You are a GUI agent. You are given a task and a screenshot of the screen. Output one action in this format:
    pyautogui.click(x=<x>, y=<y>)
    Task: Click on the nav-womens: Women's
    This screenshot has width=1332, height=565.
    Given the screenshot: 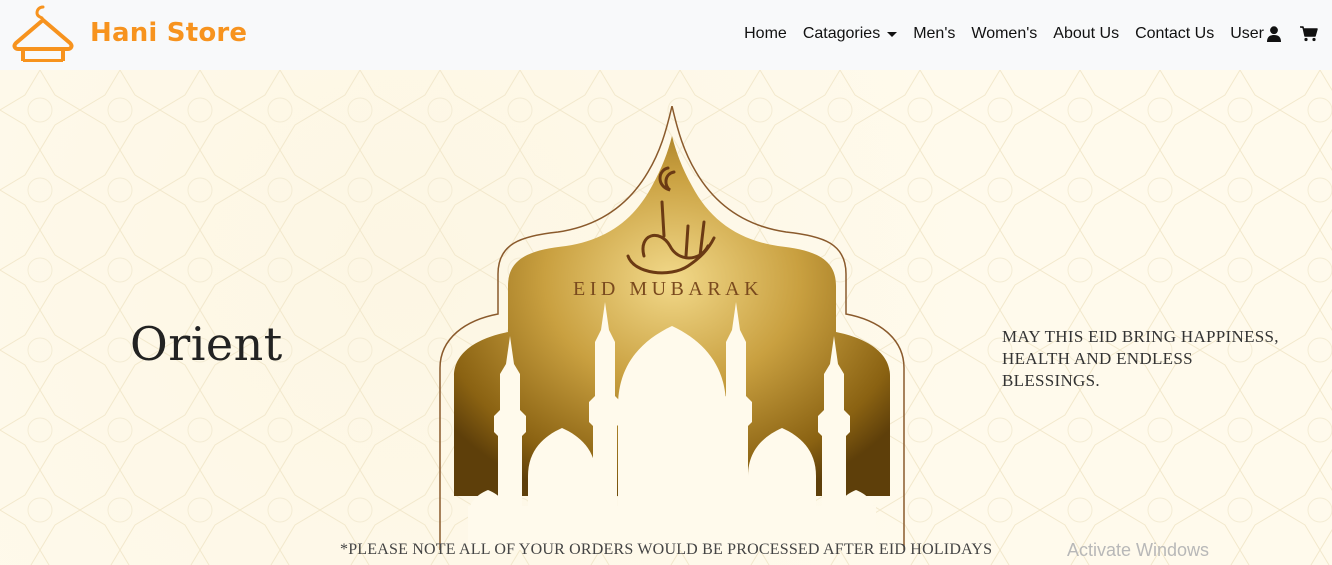 What is the action you would take?
    pyautogui.click(x=1004, y=34)
    